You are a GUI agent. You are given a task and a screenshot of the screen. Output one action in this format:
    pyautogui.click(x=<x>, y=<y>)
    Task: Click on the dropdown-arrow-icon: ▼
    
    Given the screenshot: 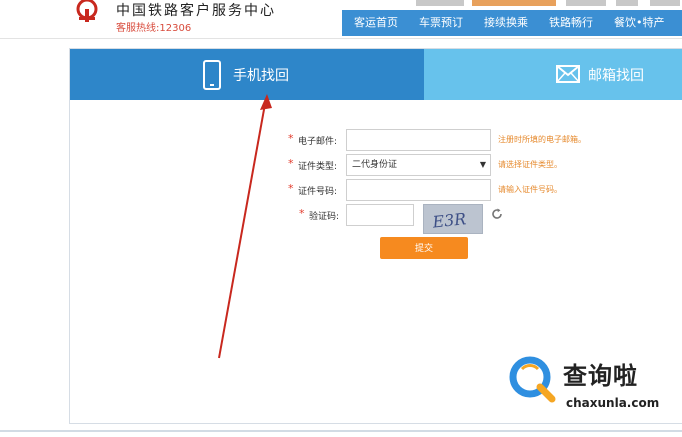 What is the action you would take?
    pyautogui.click(x=482, y=164)
    